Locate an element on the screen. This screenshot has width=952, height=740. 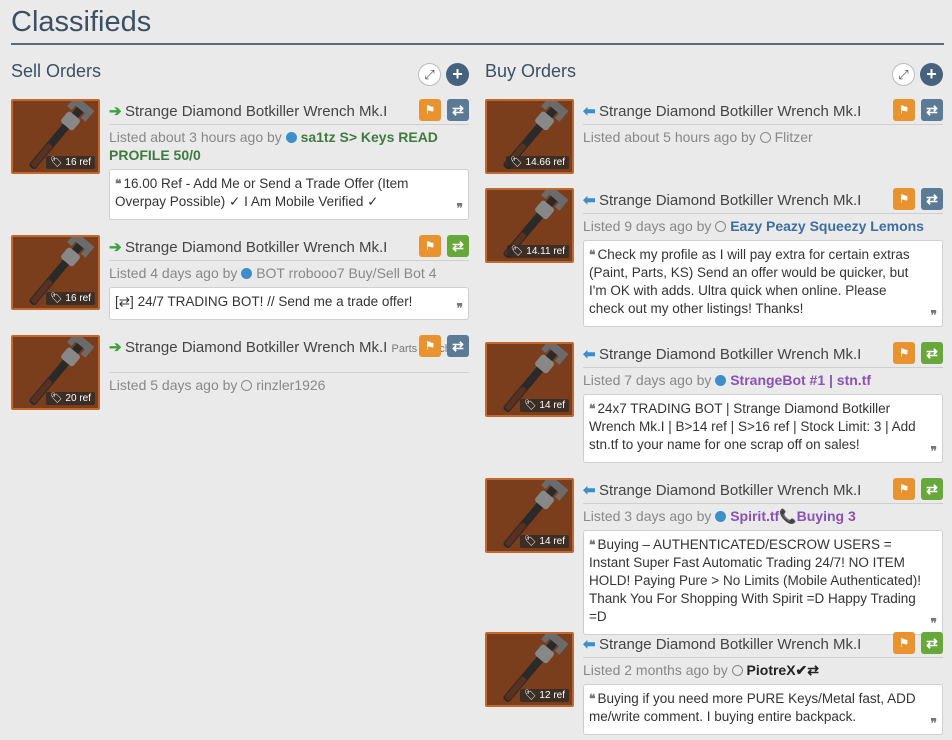
sell-orders-header: Sell Orders ⤢ + is located at coordinates (240, 78).